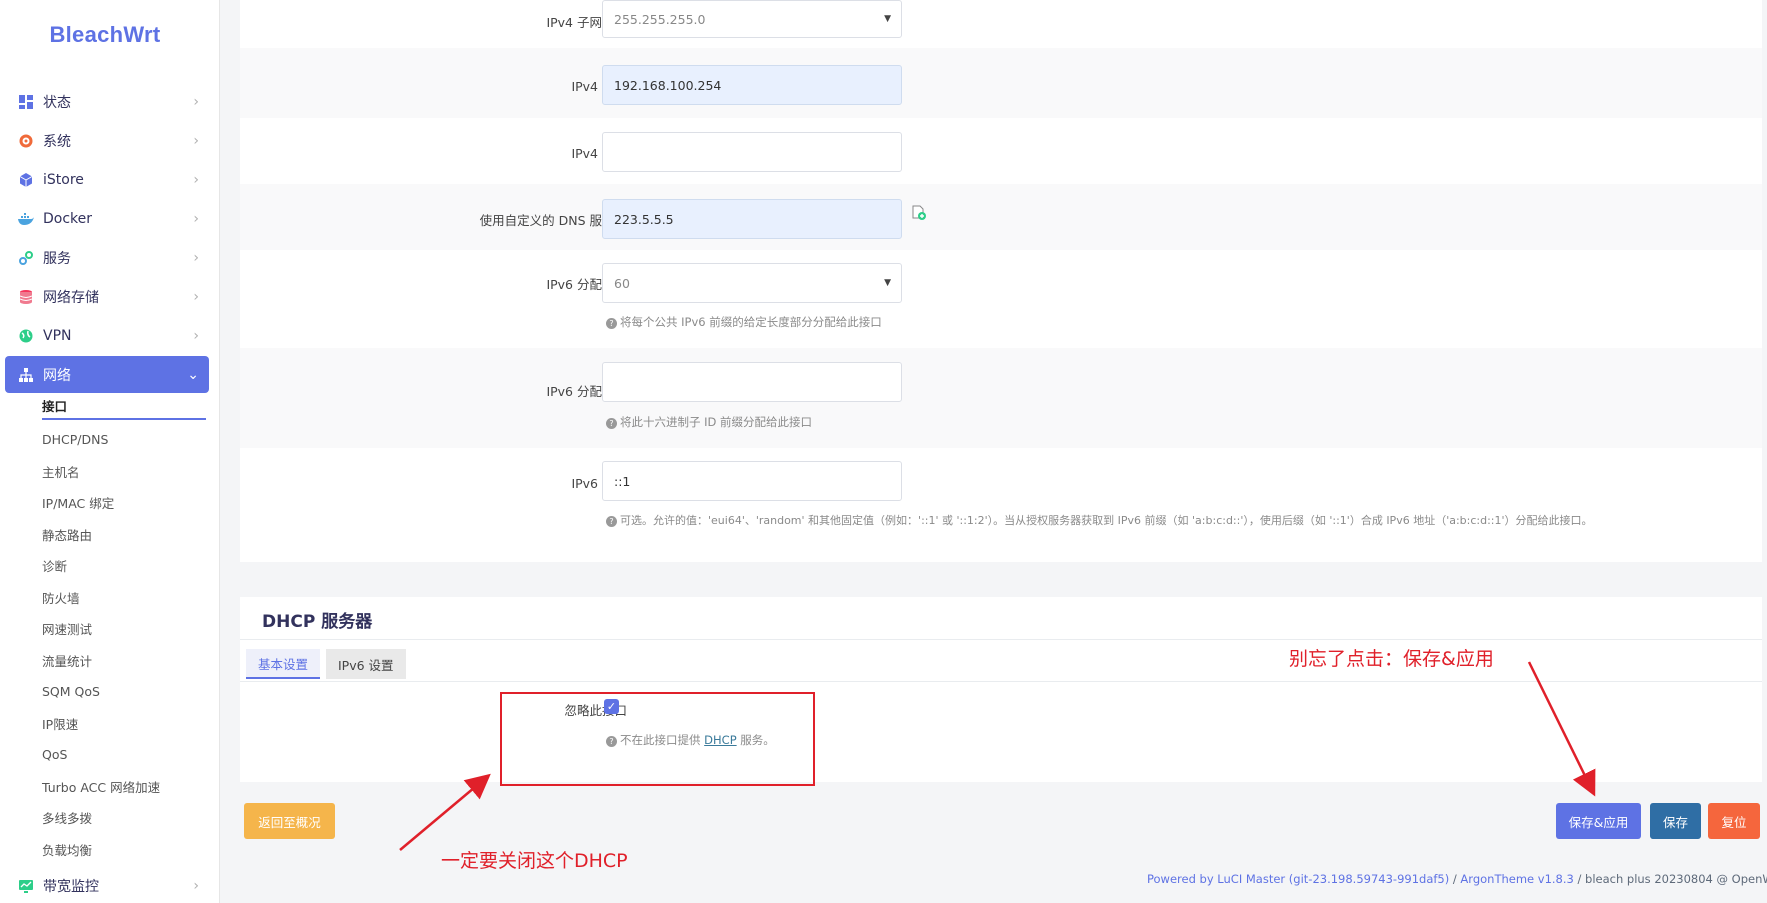  Describe the element at coordinates (445, 812) in the screenshot. I see `arrow-to-dhcp-checkbox` at that location.